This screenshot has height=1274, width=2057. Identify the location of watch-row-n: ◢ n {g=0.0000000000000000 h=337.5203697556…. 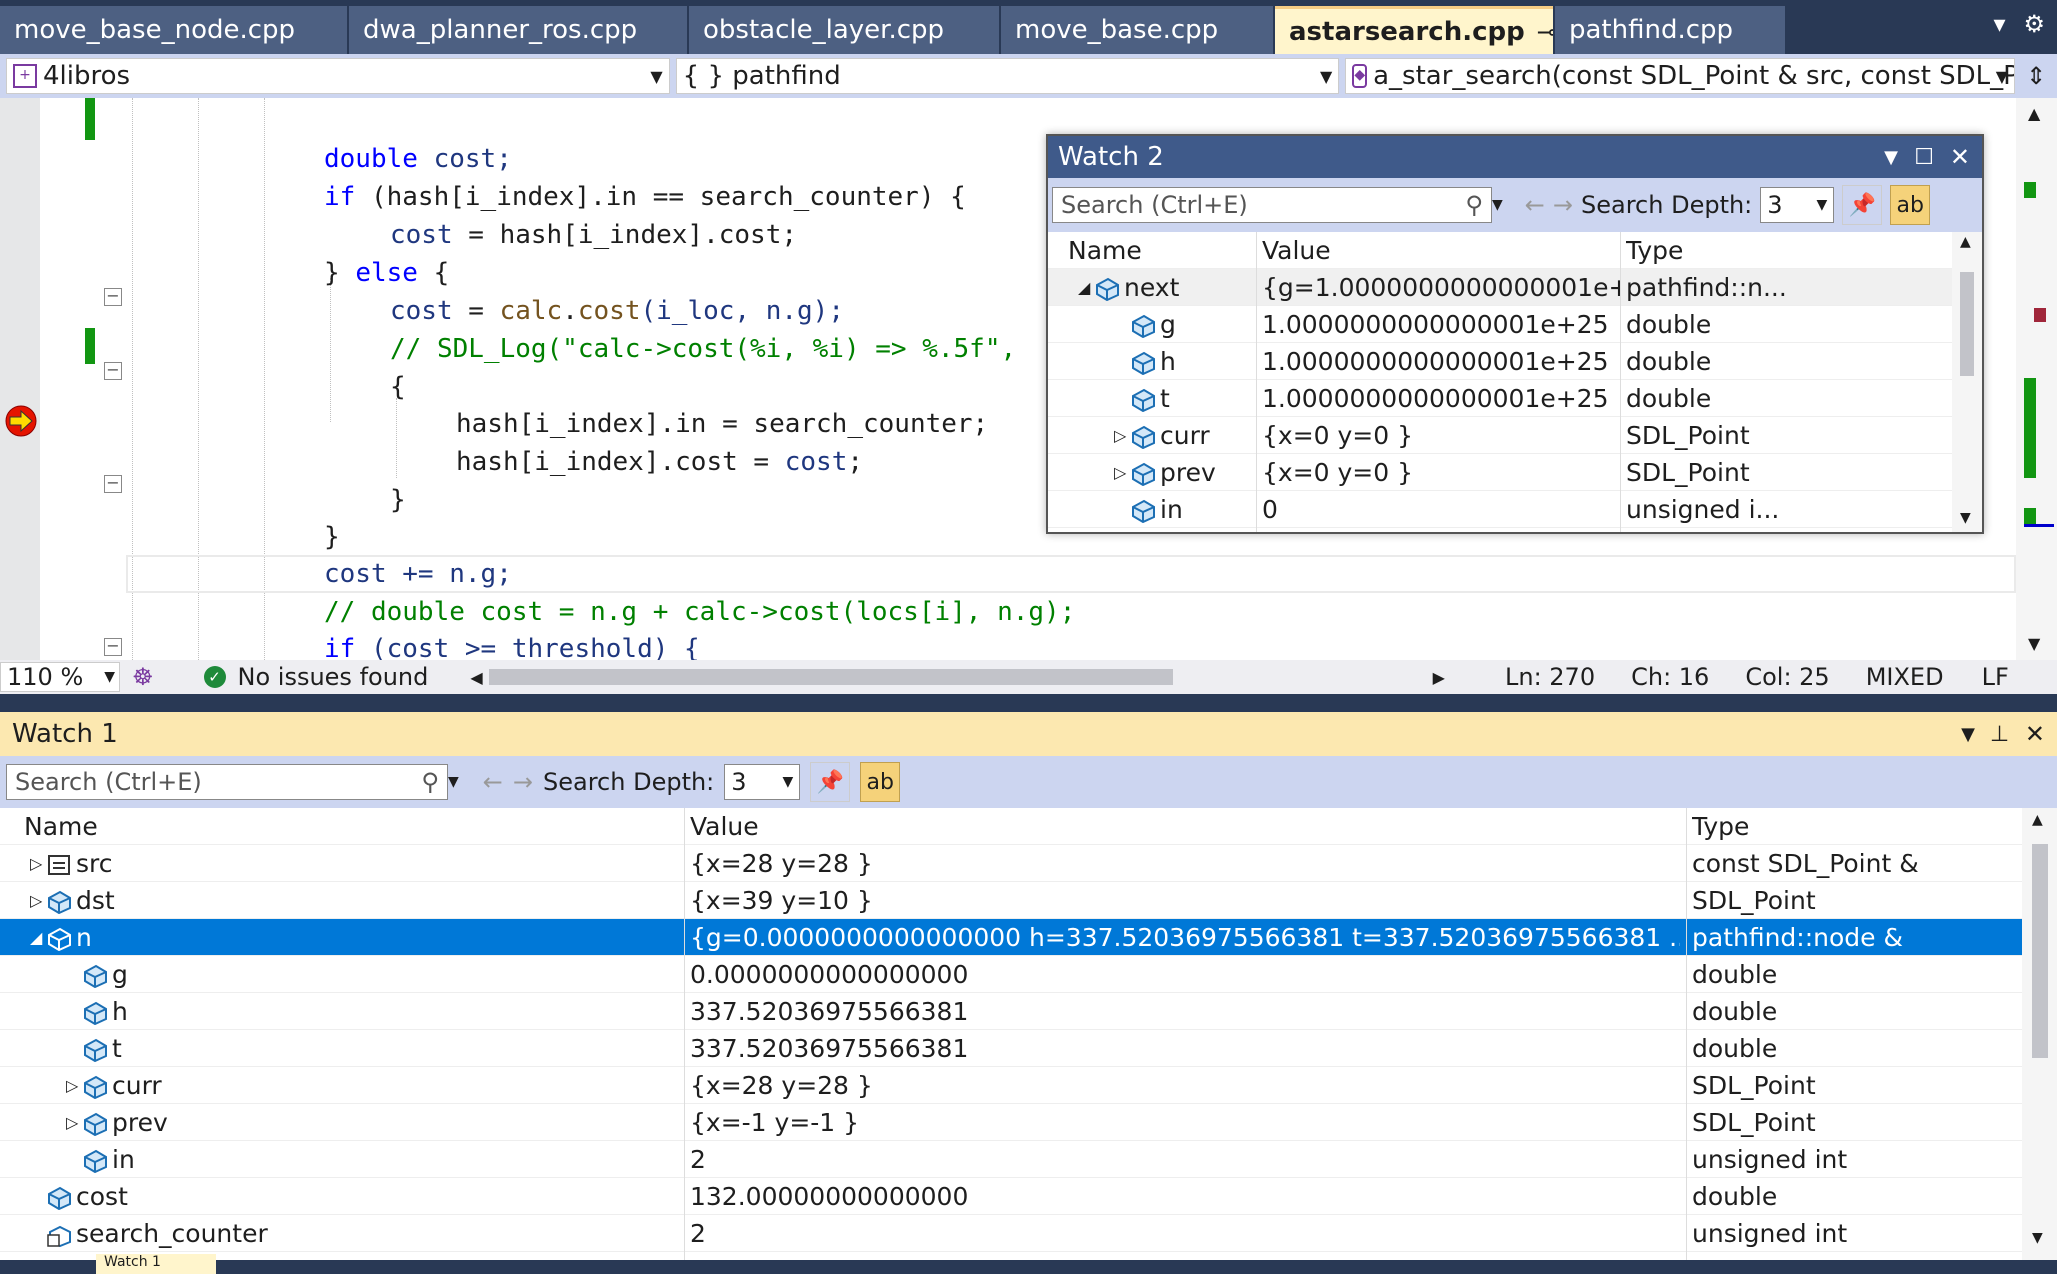
(1011, 937).